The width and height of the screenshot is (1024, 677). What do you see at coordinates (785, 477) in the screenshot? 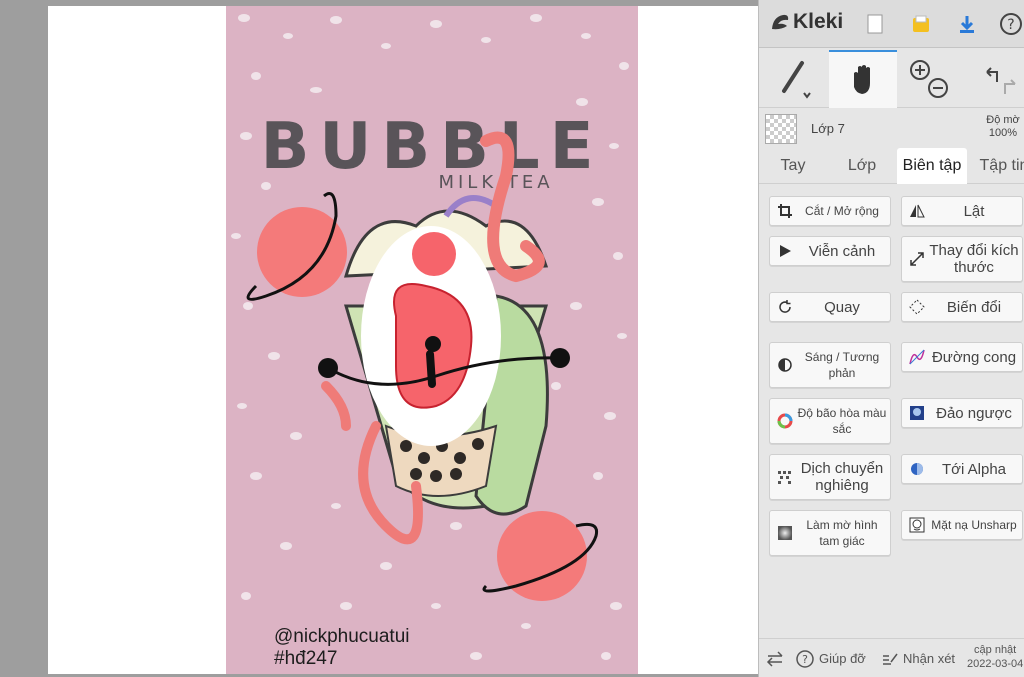
I see `tilt-shift-icon` at bounding box center [785, 477].